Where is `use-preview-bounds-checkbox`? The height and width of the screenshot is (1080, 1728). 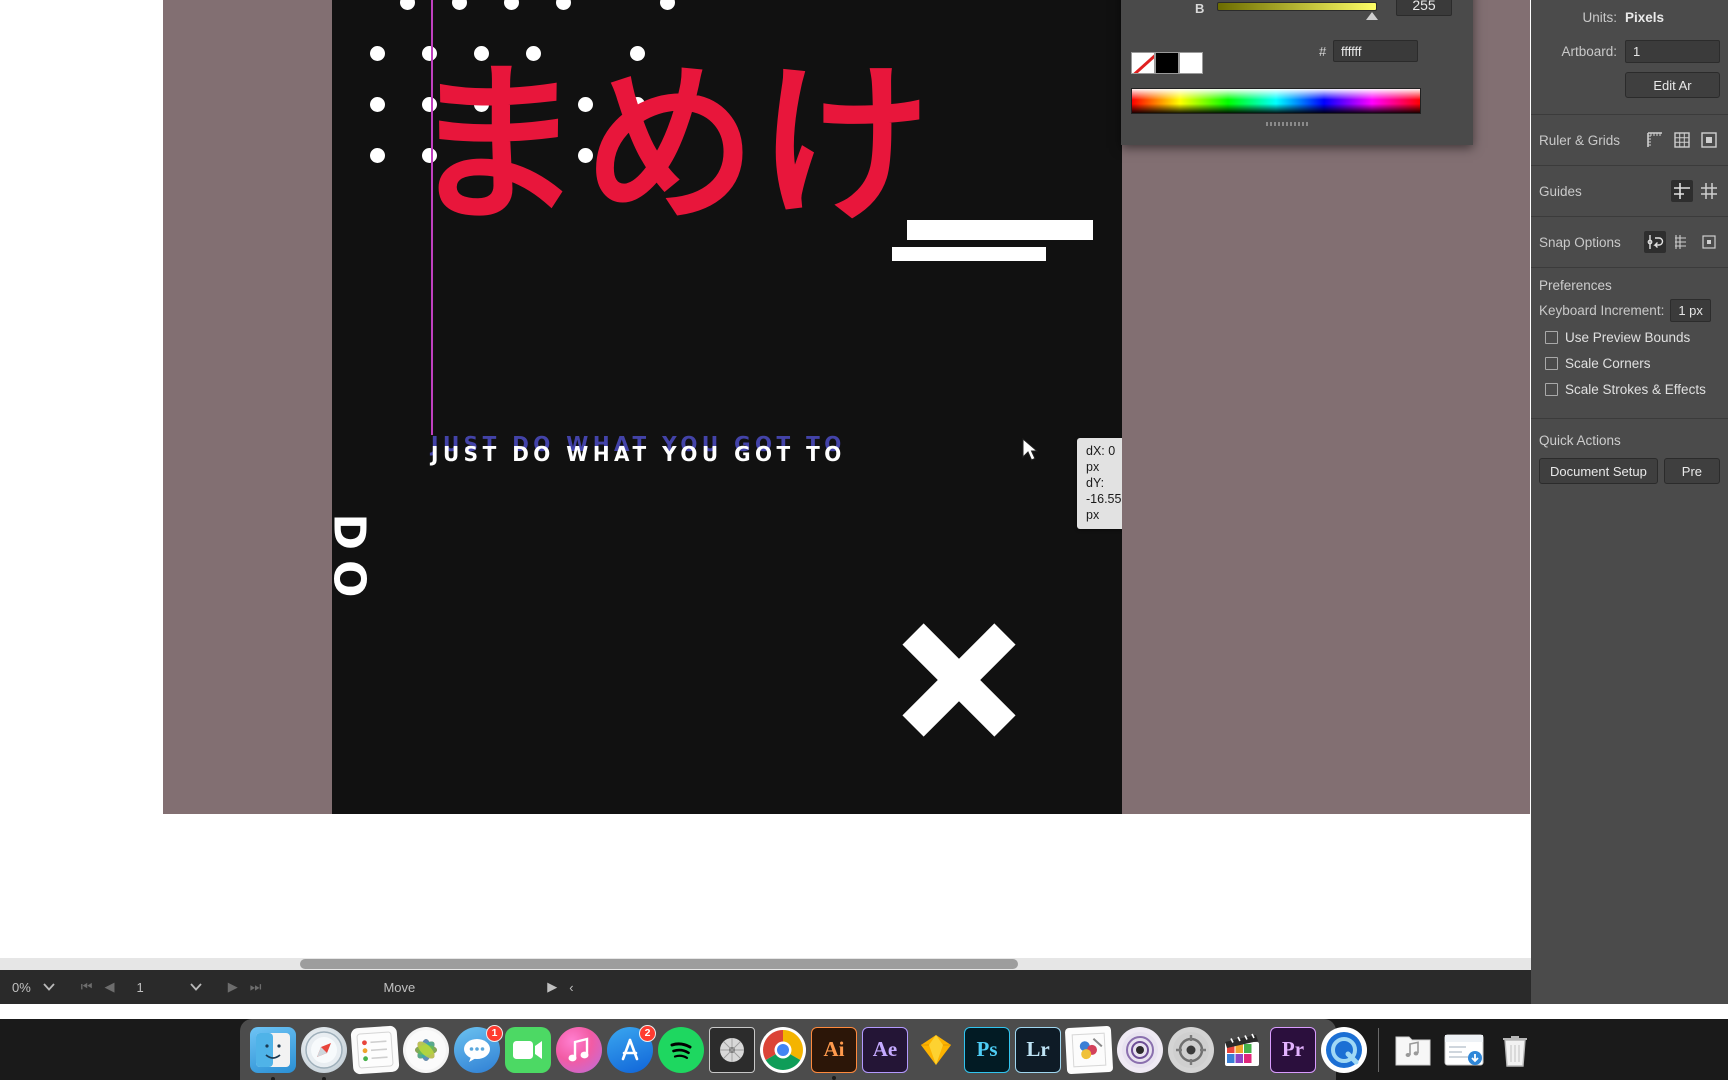
use-preview-bounds-checkbox is located at coordinates (1551, 337).